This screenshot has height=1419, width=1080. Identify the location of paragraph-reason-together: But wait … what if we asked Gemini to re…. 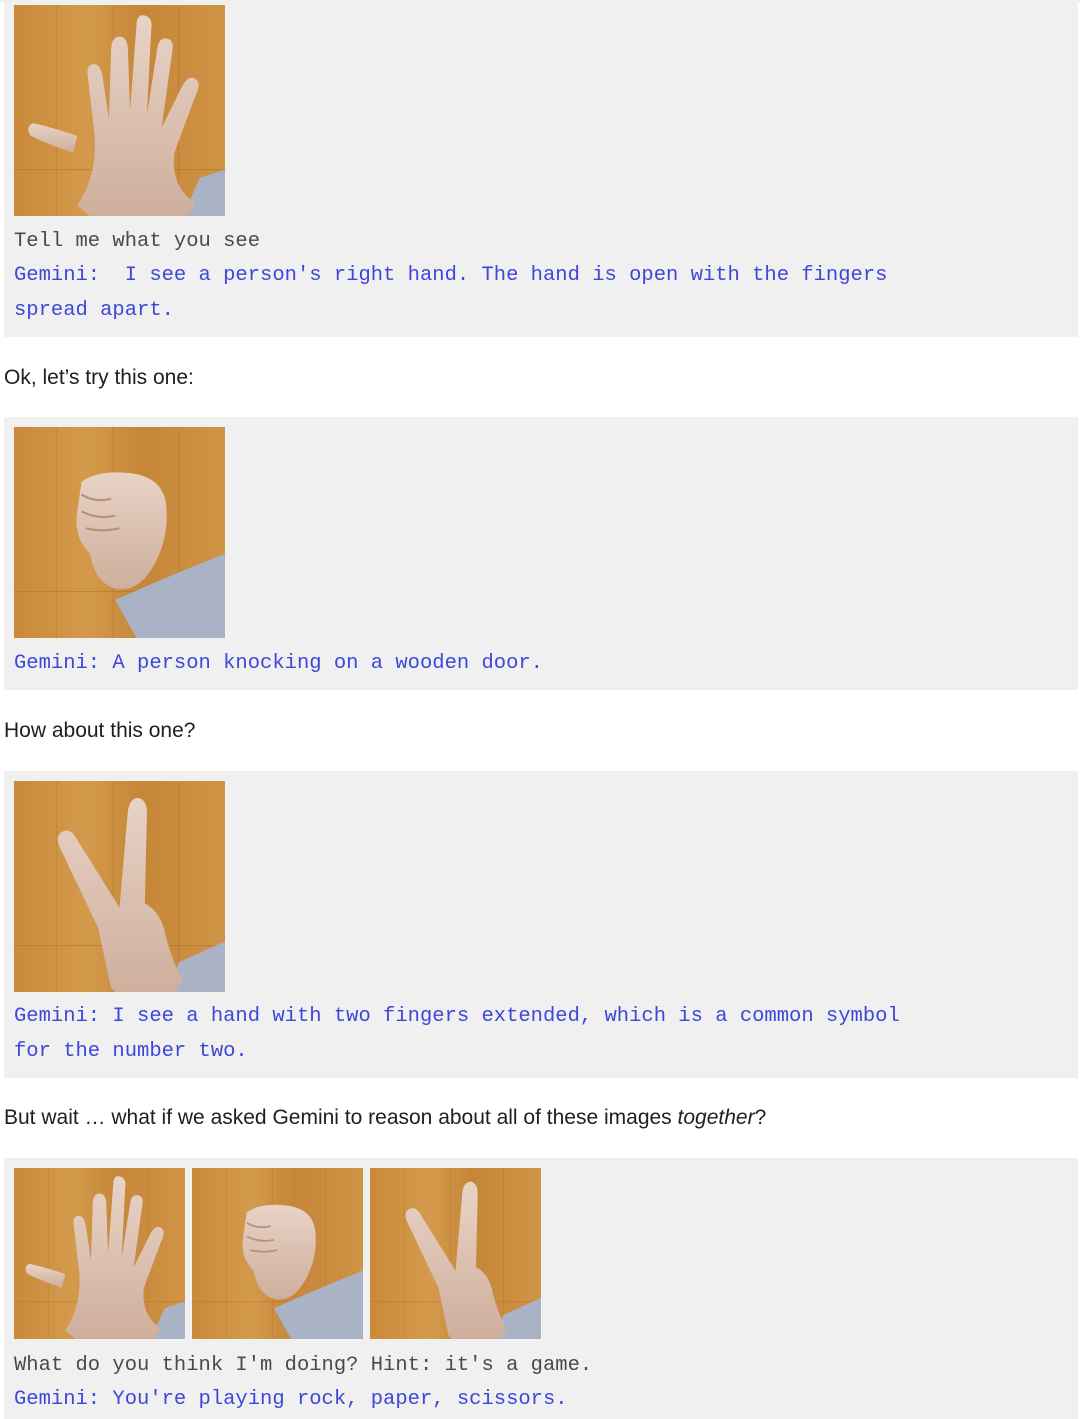
(385, 1118).